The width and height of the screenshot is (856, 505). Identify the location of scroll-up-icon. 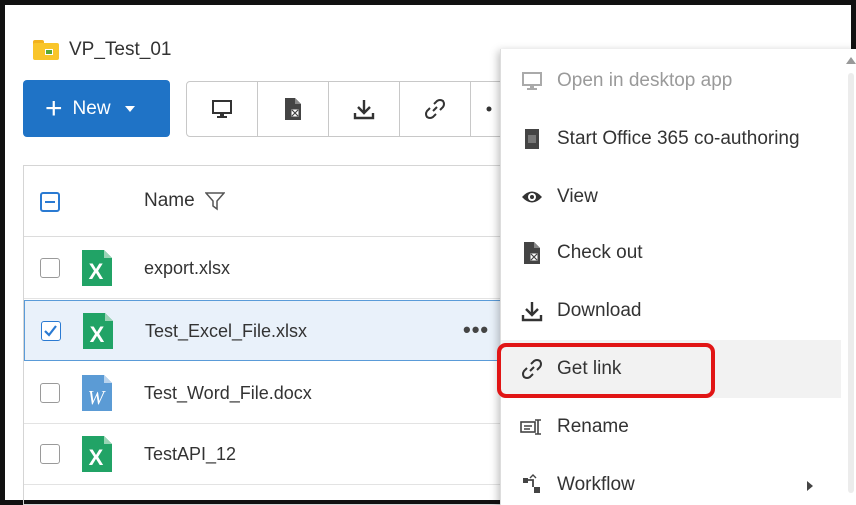
(851, 60).